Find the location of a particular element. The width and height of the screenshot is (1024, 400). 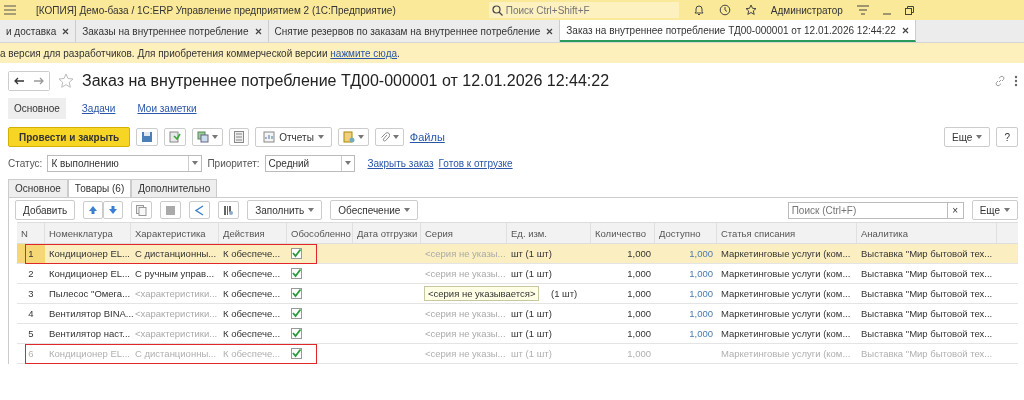

arrow-right-icon is located at coordinates (39, 81).